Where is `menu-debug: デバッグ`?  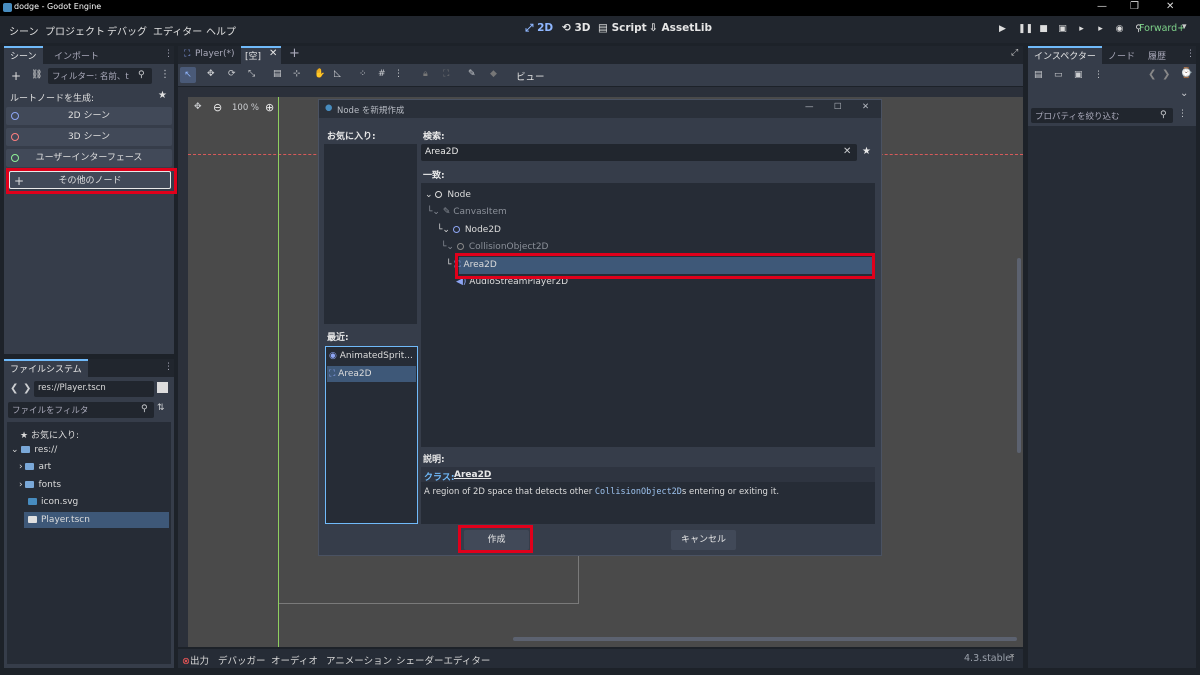
menu-debug: デバッグ is located at coordinates (127, 30).